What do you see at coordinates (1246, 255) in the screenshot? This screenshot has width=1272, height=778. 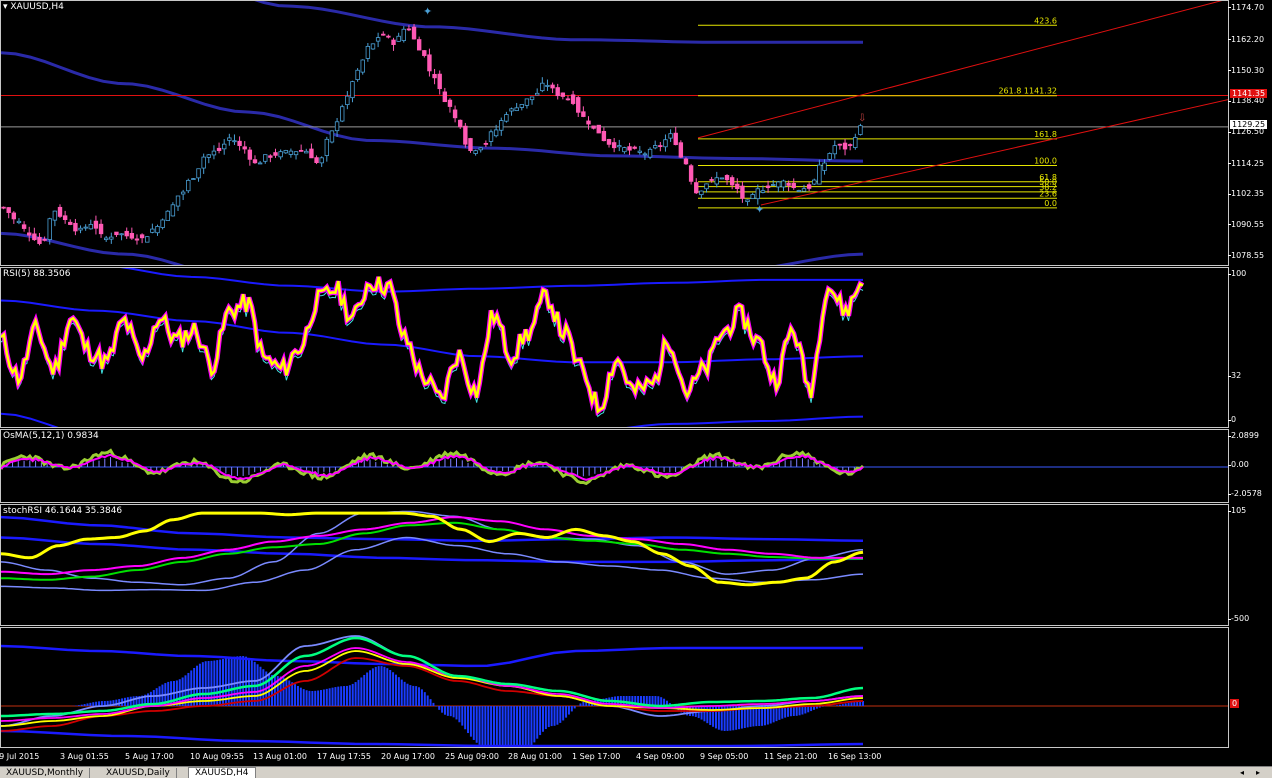 I see `price-axis-label: 1078.55` at bounding box center [1246, 255].